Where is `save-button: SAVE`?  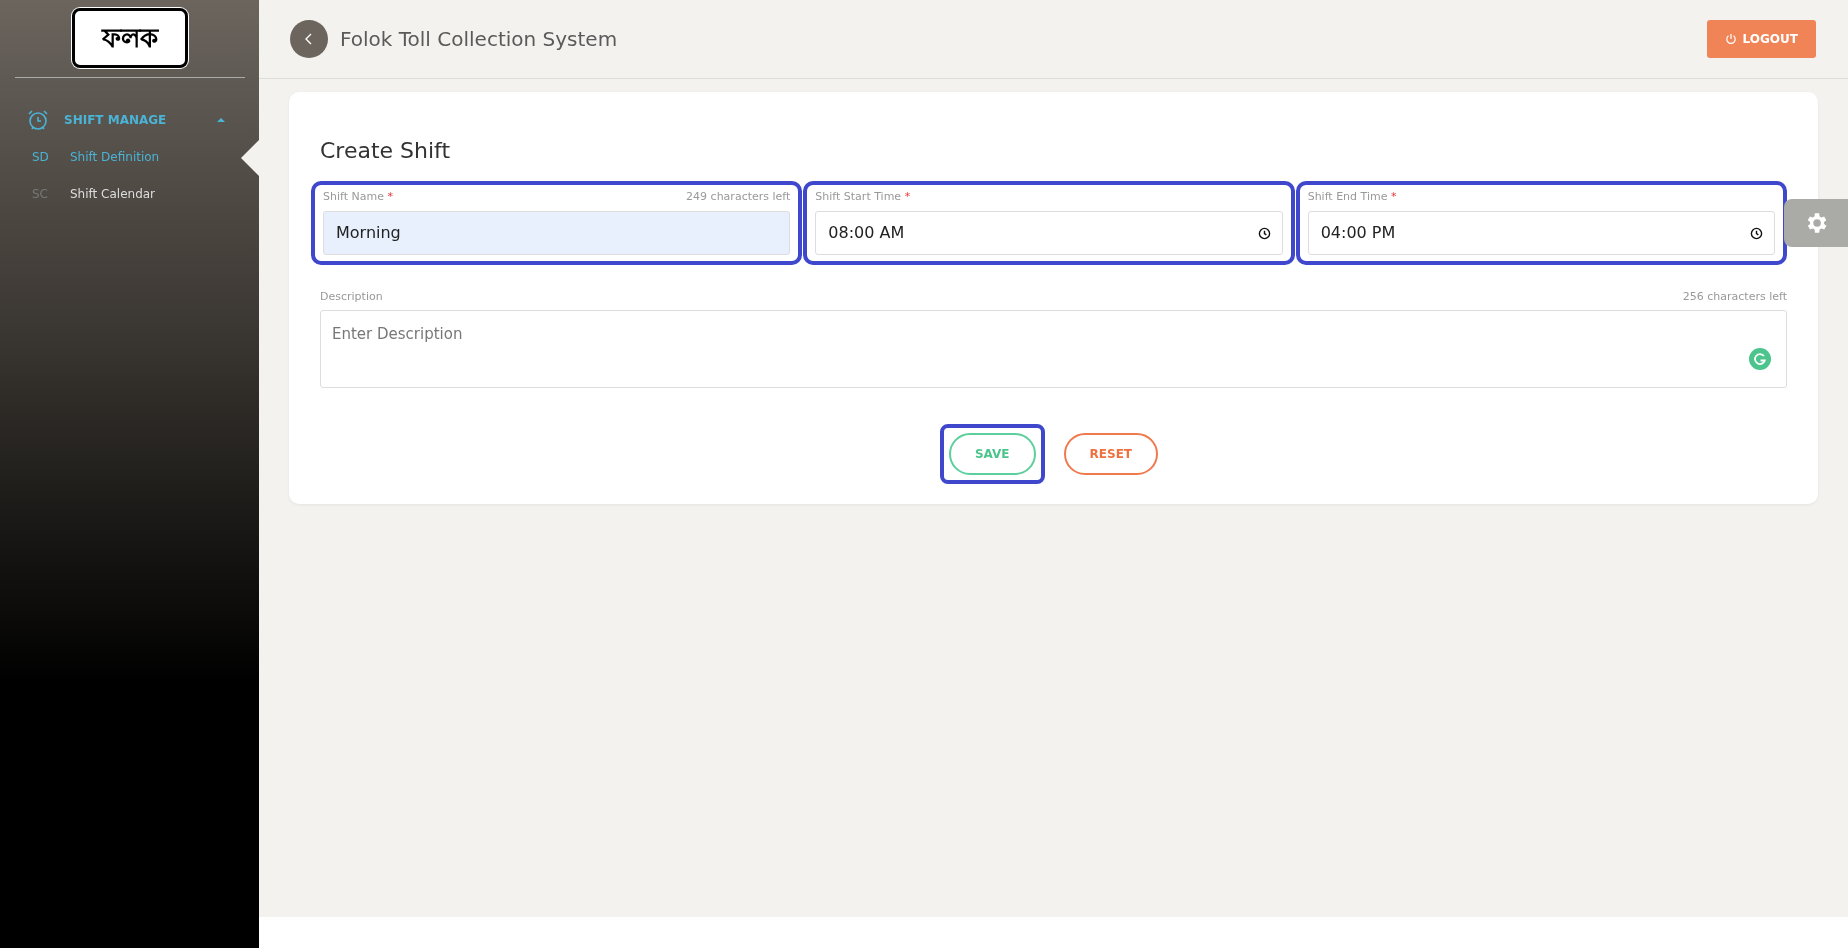
save-button: SAVE is located at coordinates (992, 454).